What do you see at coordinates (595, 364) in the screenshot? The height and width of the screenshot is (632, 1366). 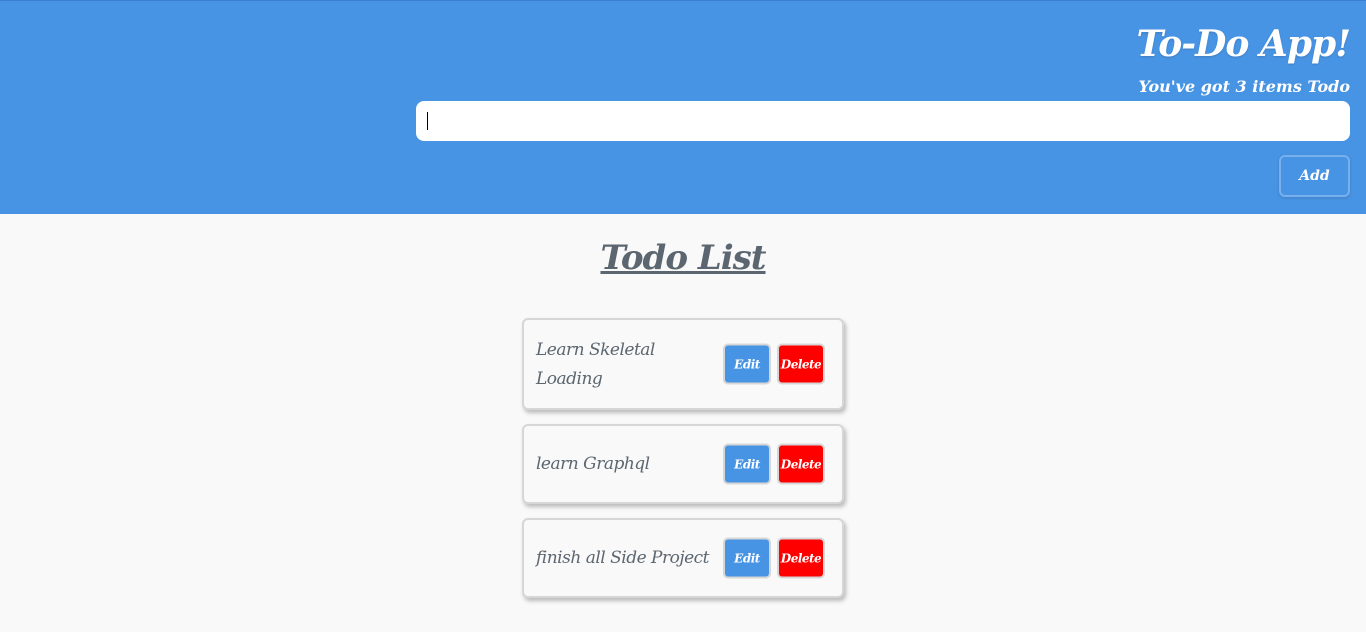 I see `todo-item-text: Learn Skeletal Loading` at bounding box center [595, 364].